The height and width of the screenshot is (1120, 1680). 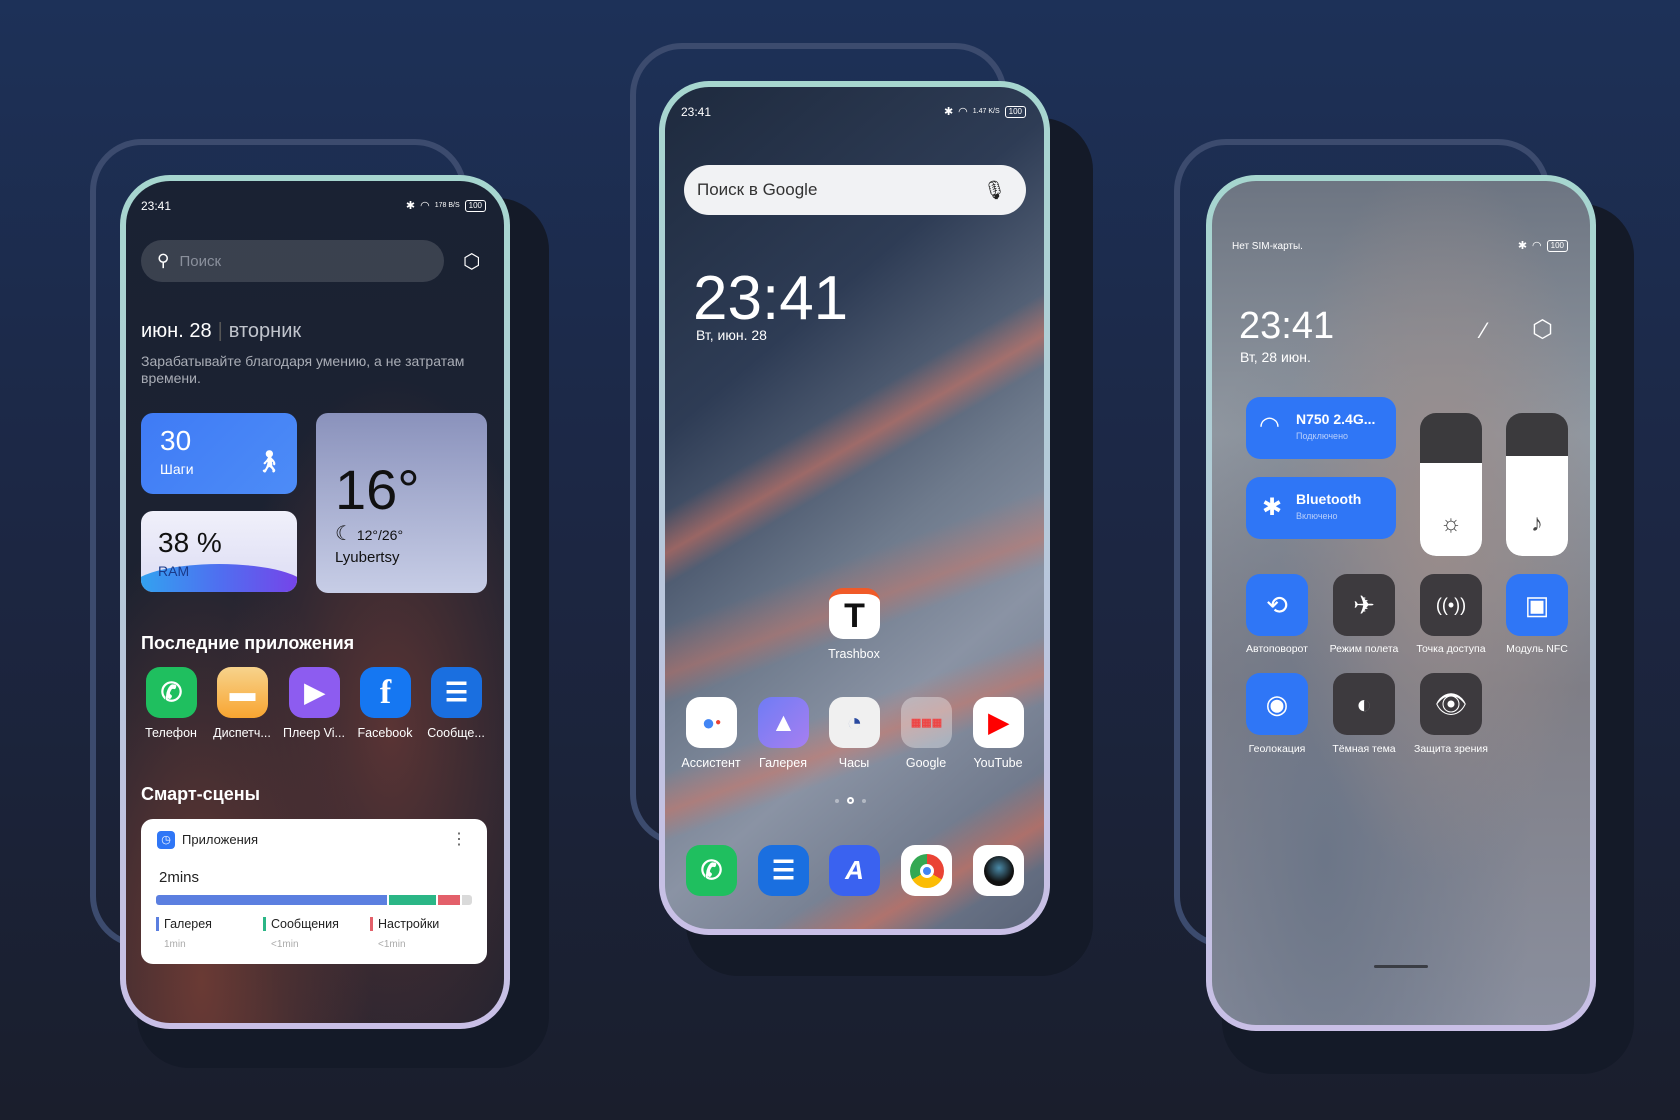 What do you see at coordinates (1275, 357) in the screenshot?
I see `date: Вт, 28 июн.` at bounding box center [1275, 357].